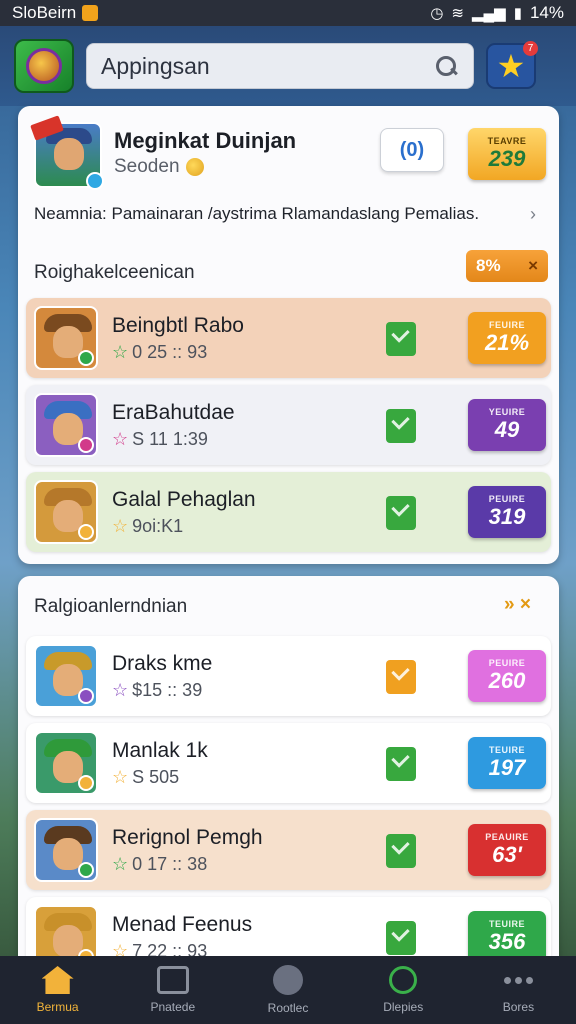  I want to click on nav-item-dlepies: Dlepies, so click(403, 990).